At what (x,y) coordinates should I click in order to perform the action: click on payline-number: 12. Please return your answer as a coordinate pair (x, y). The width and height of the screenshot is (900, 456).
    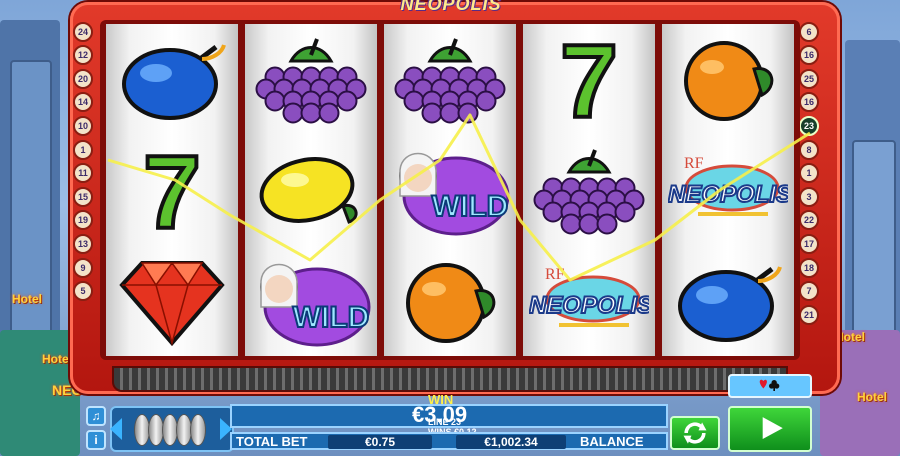
    Looking at the image, I should click on (83, 55).